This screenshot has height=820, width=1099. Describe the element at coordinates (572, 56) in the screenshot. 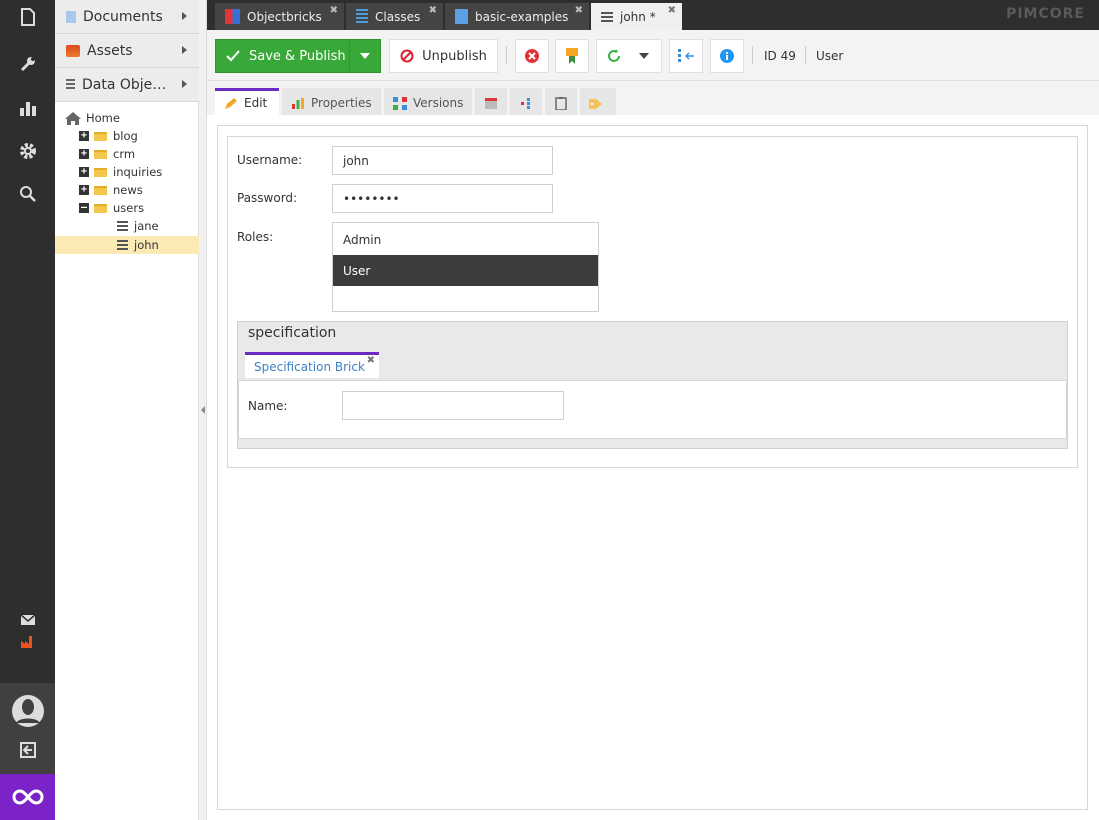

I see `rename-button` at that location.